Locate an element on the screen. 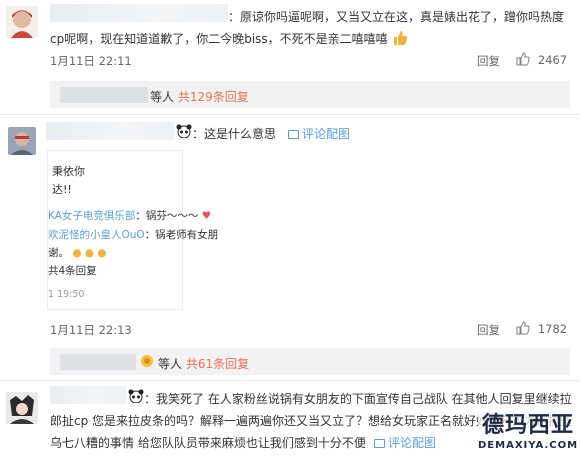 The image size is (580, 463). like-button: 1782 is located at coordinates (541, 328).